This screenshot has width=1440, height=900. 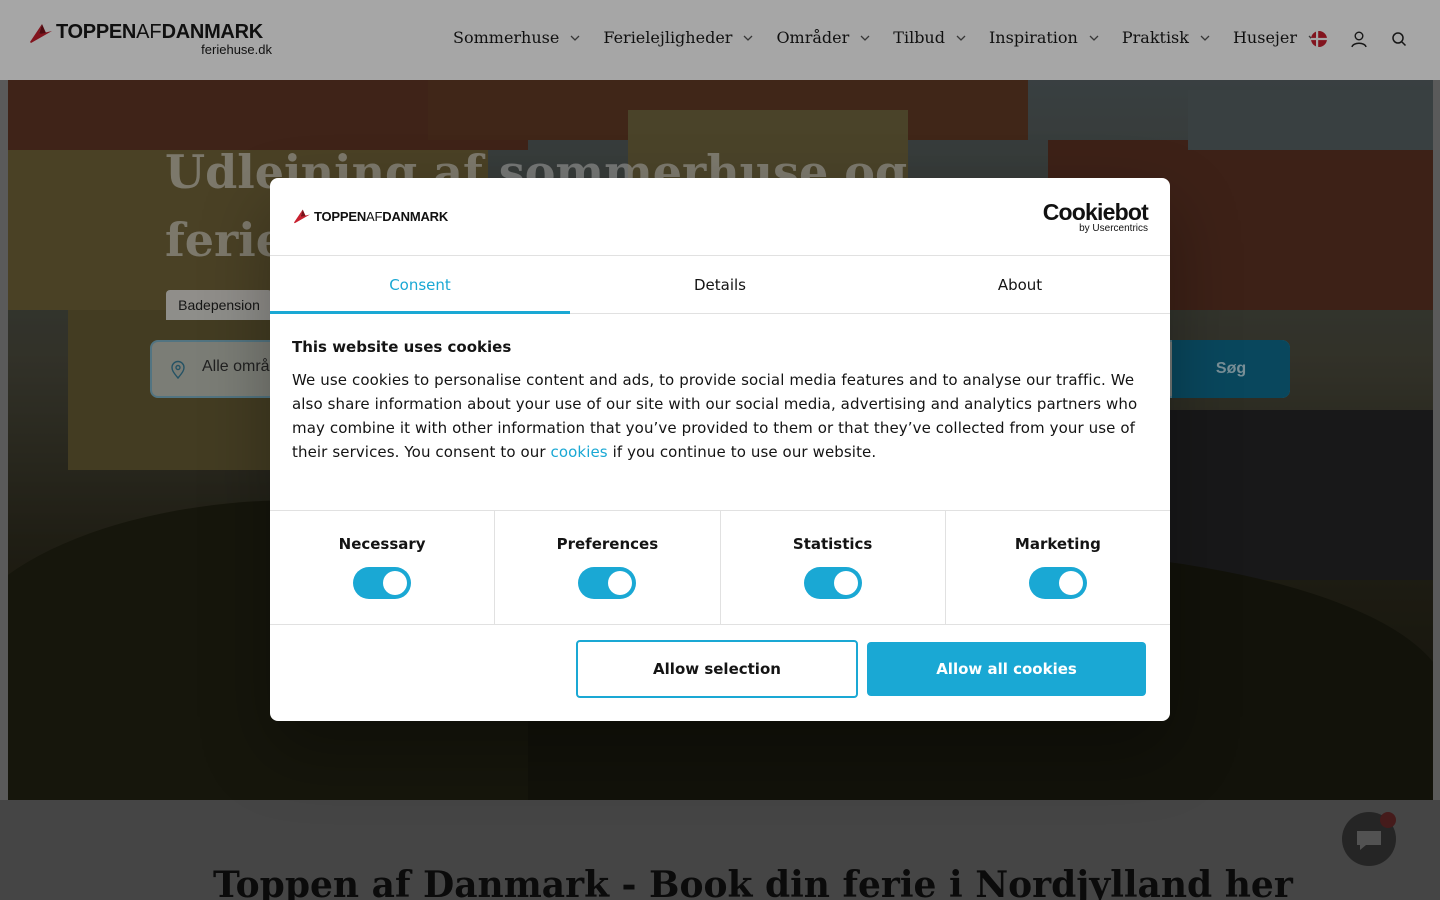 I want to click on toggle-label: Preferences, so click(x=607, y=544).